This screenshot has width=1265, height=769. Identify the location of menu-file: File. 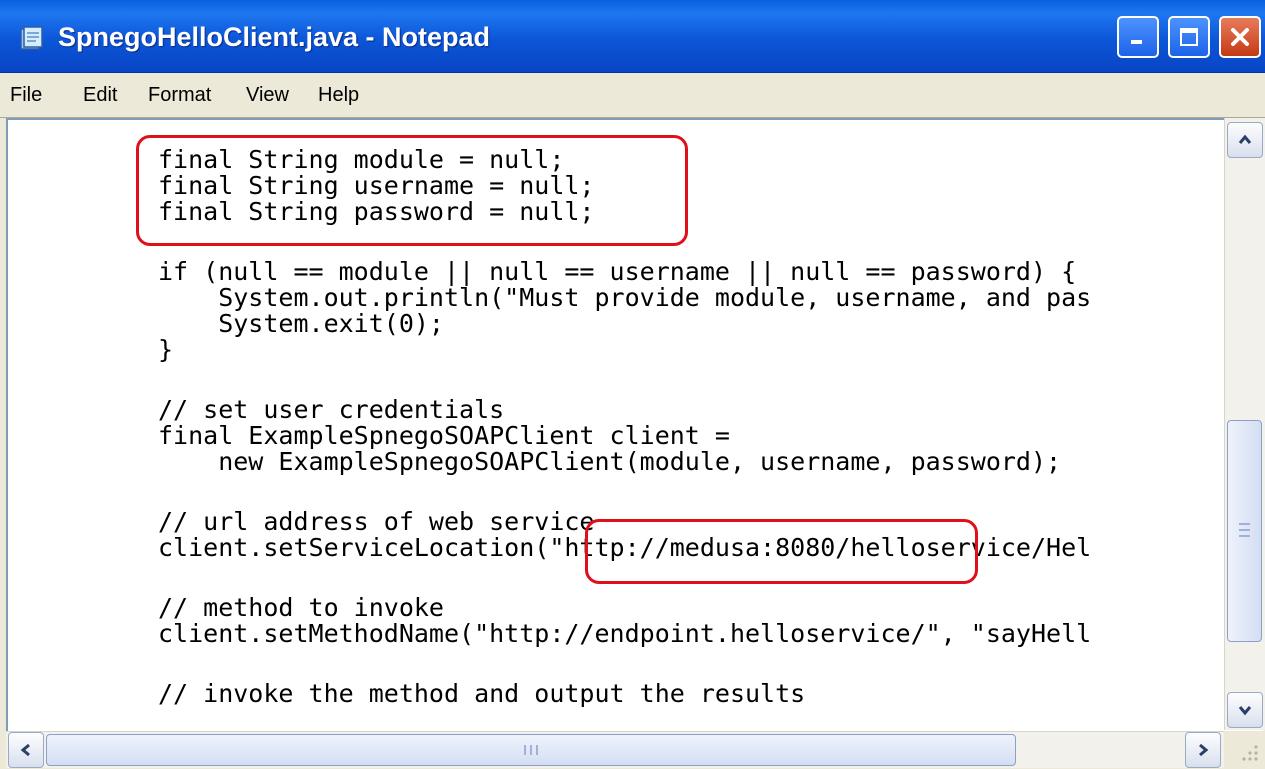
(26, 95).